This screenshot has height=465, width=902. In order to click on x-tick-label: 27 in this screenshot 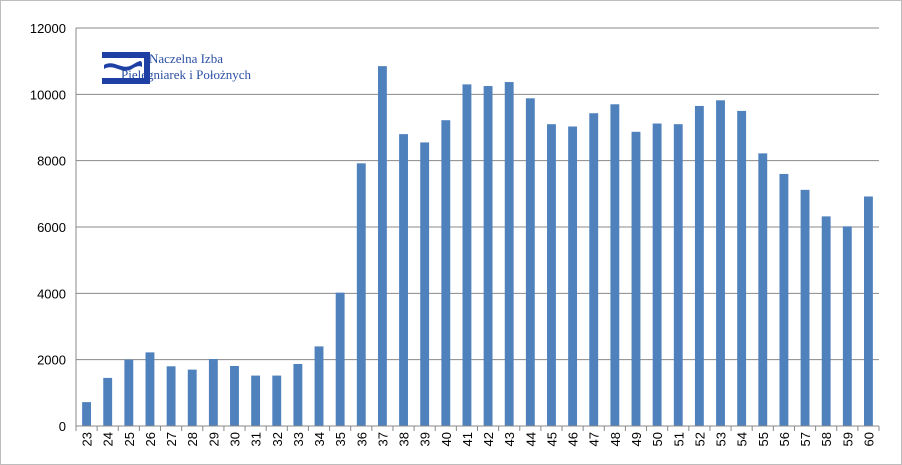, I will do `click(171, 439)`.